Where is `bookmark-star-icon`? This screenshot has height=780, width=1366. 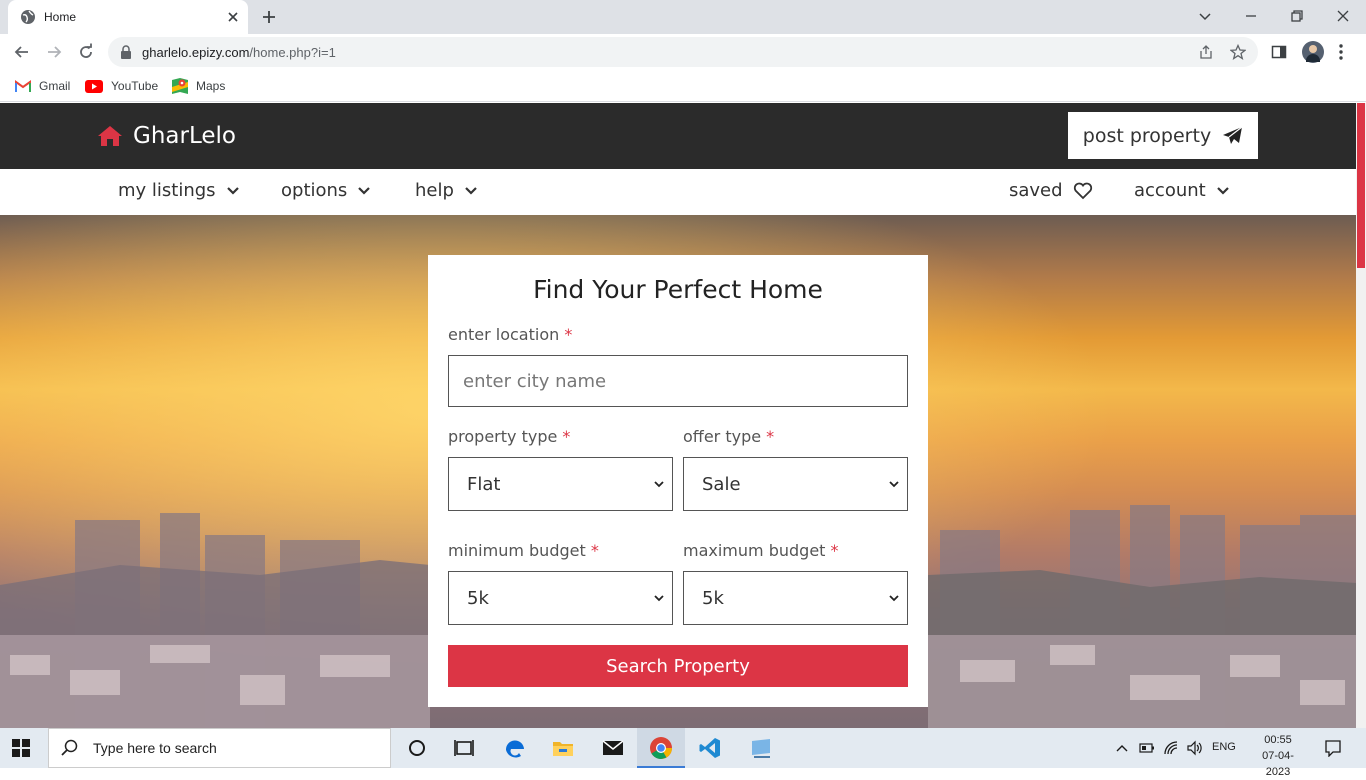 bookmark-star-icon is located at coordinates (1238, 52).